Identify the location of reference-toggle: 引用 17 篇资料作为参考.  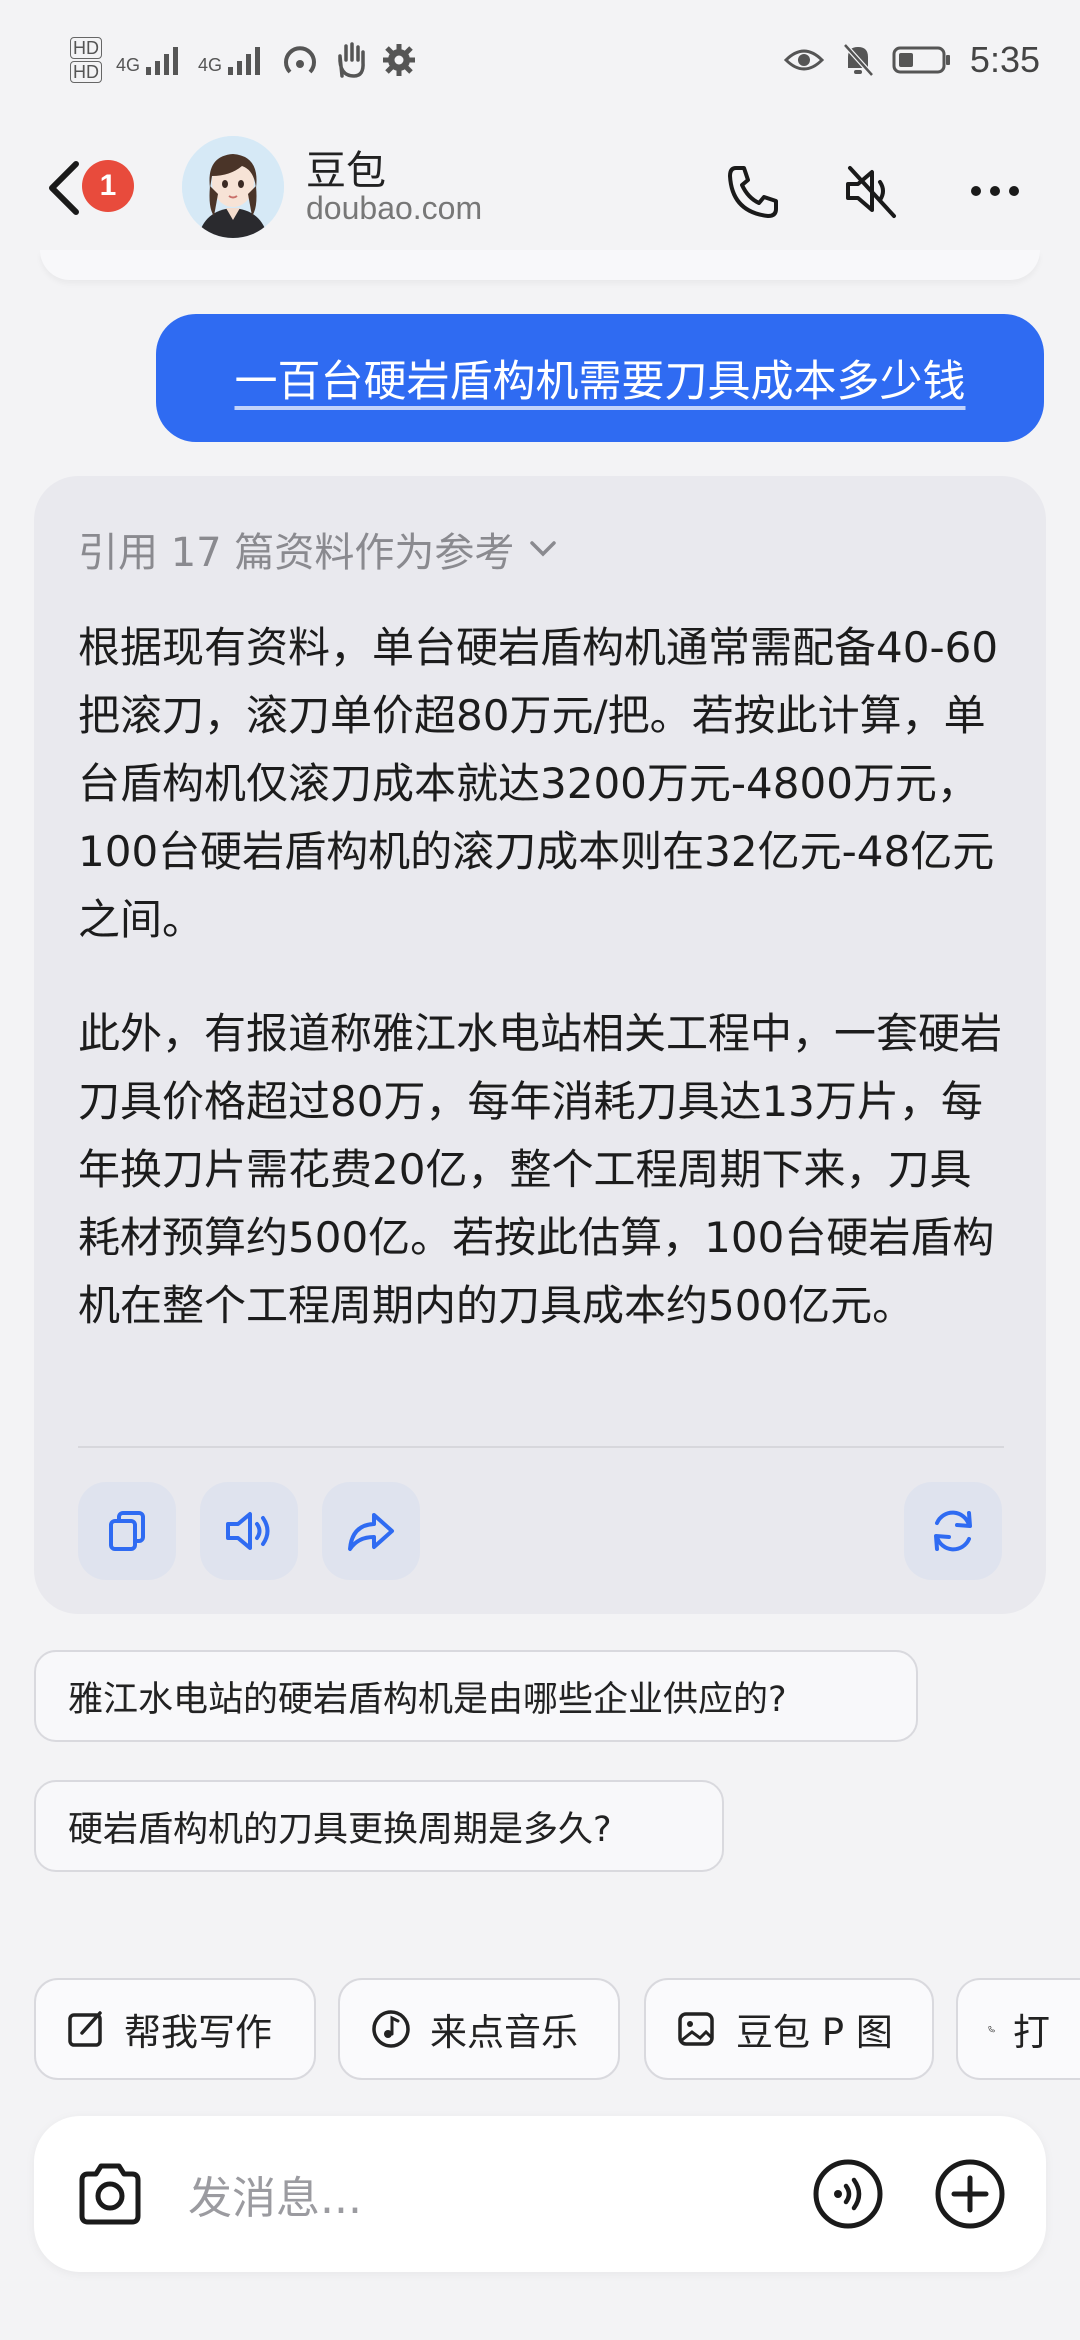
(318, 549).